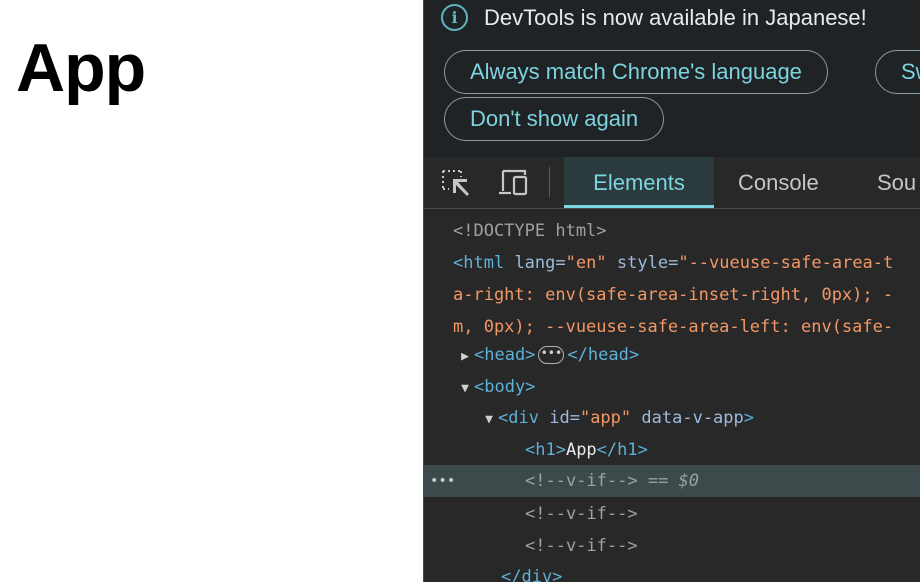  What do you see at coordinates (549, 182) in the screenshot?
I see `toolbar-separator` at bounding box center [549, 182].